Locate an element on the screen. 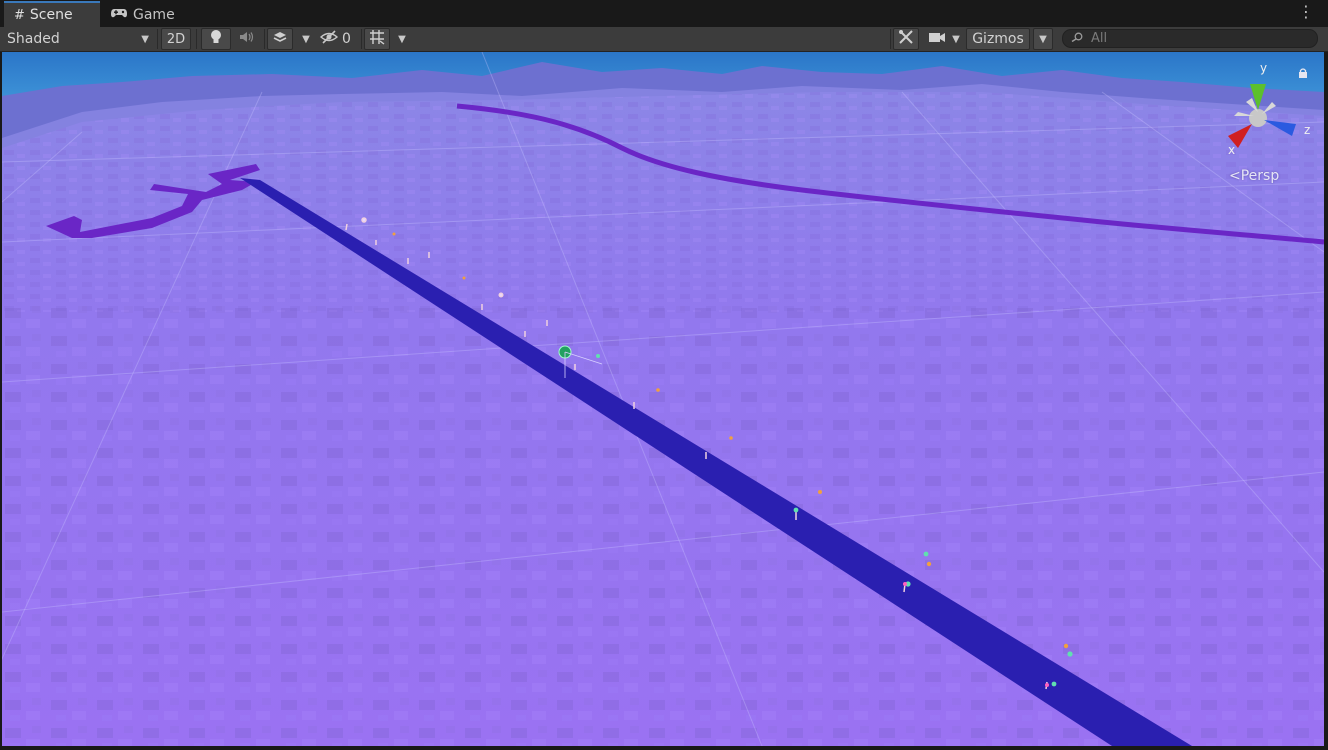 The width and height of the screenshot is (1328, 750). tab-game-label: Game is located at coordinates (154, 14).